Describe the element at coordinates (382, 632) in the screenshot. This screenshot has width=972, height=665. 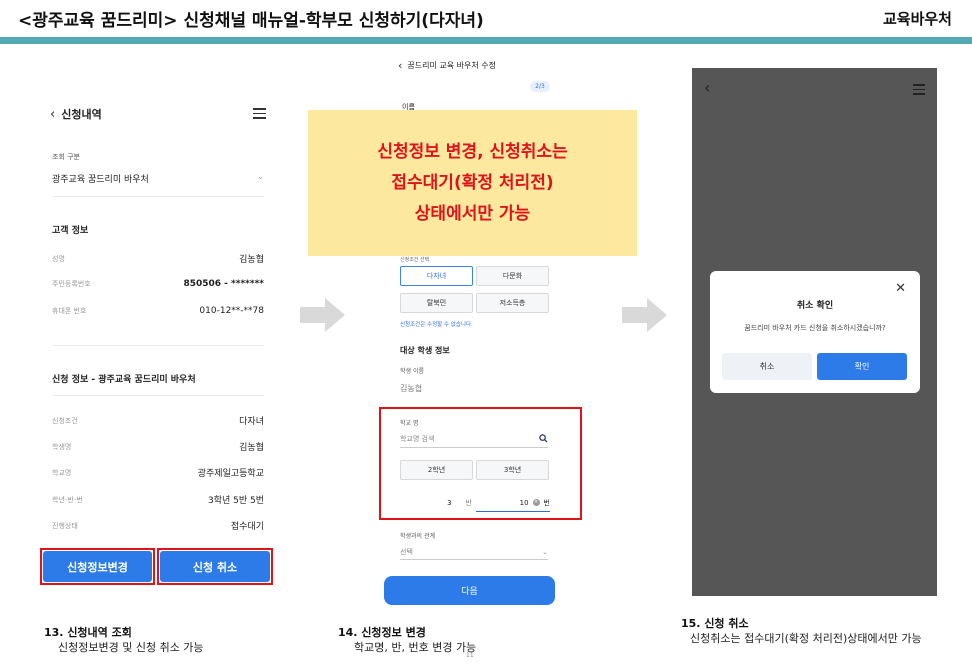
I see `caption-14-title: 14. 신청정보 변경` at that location.